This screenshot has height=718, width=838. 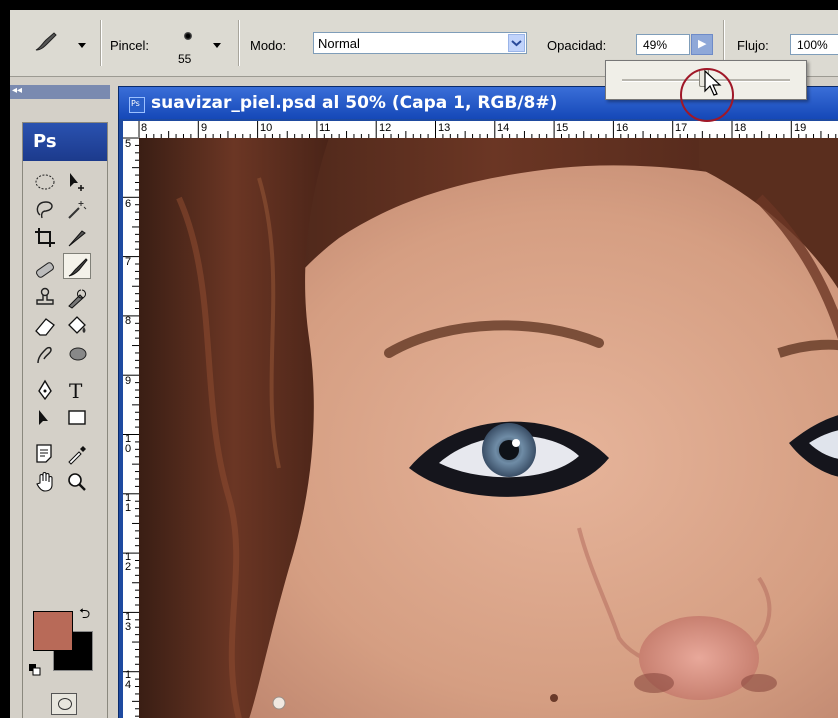 I want to click on note-icon, so click(x=44, y=453).